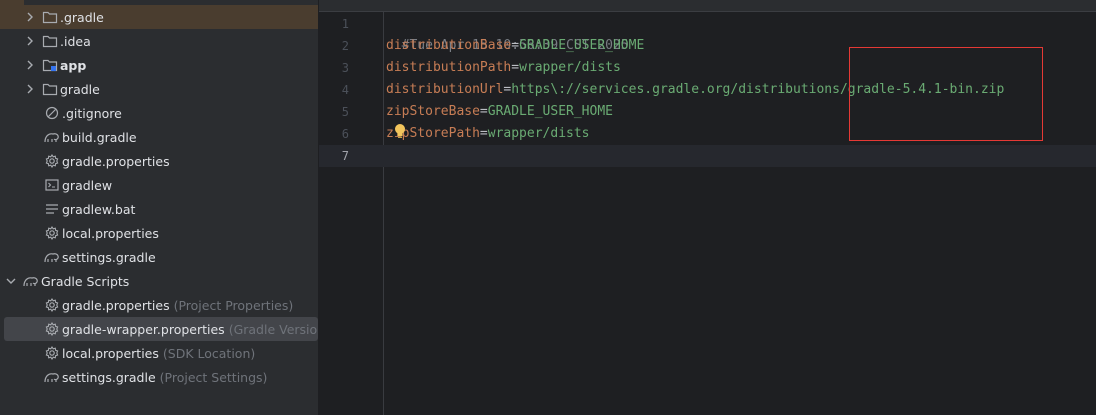 The width and height of the screenshot is (1096, 415). What do you see at coordinates (345, 112) in the screenshot?
I see `line-number: 5` at bounding box center [345, 112].